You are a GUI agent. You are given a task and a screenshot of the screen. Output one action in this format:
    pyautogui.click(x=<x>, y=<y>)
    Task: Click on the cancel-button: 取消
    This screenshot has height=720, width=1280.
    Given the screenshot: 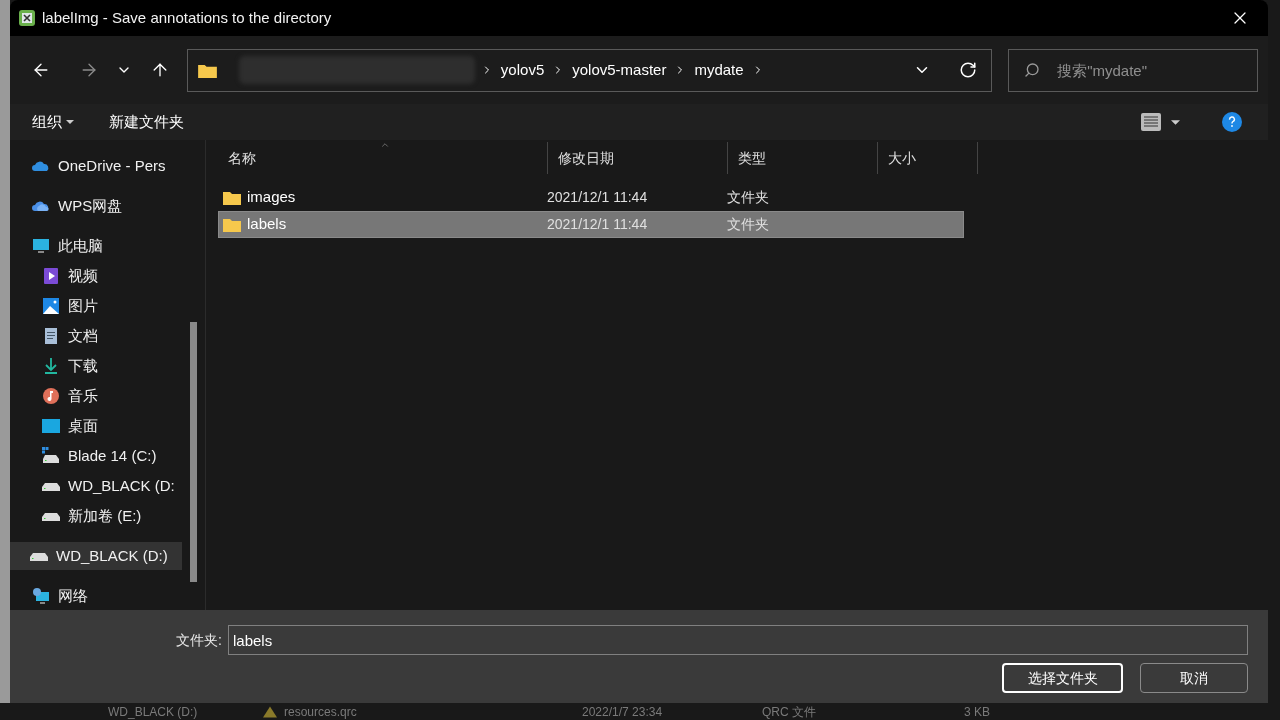 What is the action you would take?
    pyautogui.click(x=1194, y=678)
    